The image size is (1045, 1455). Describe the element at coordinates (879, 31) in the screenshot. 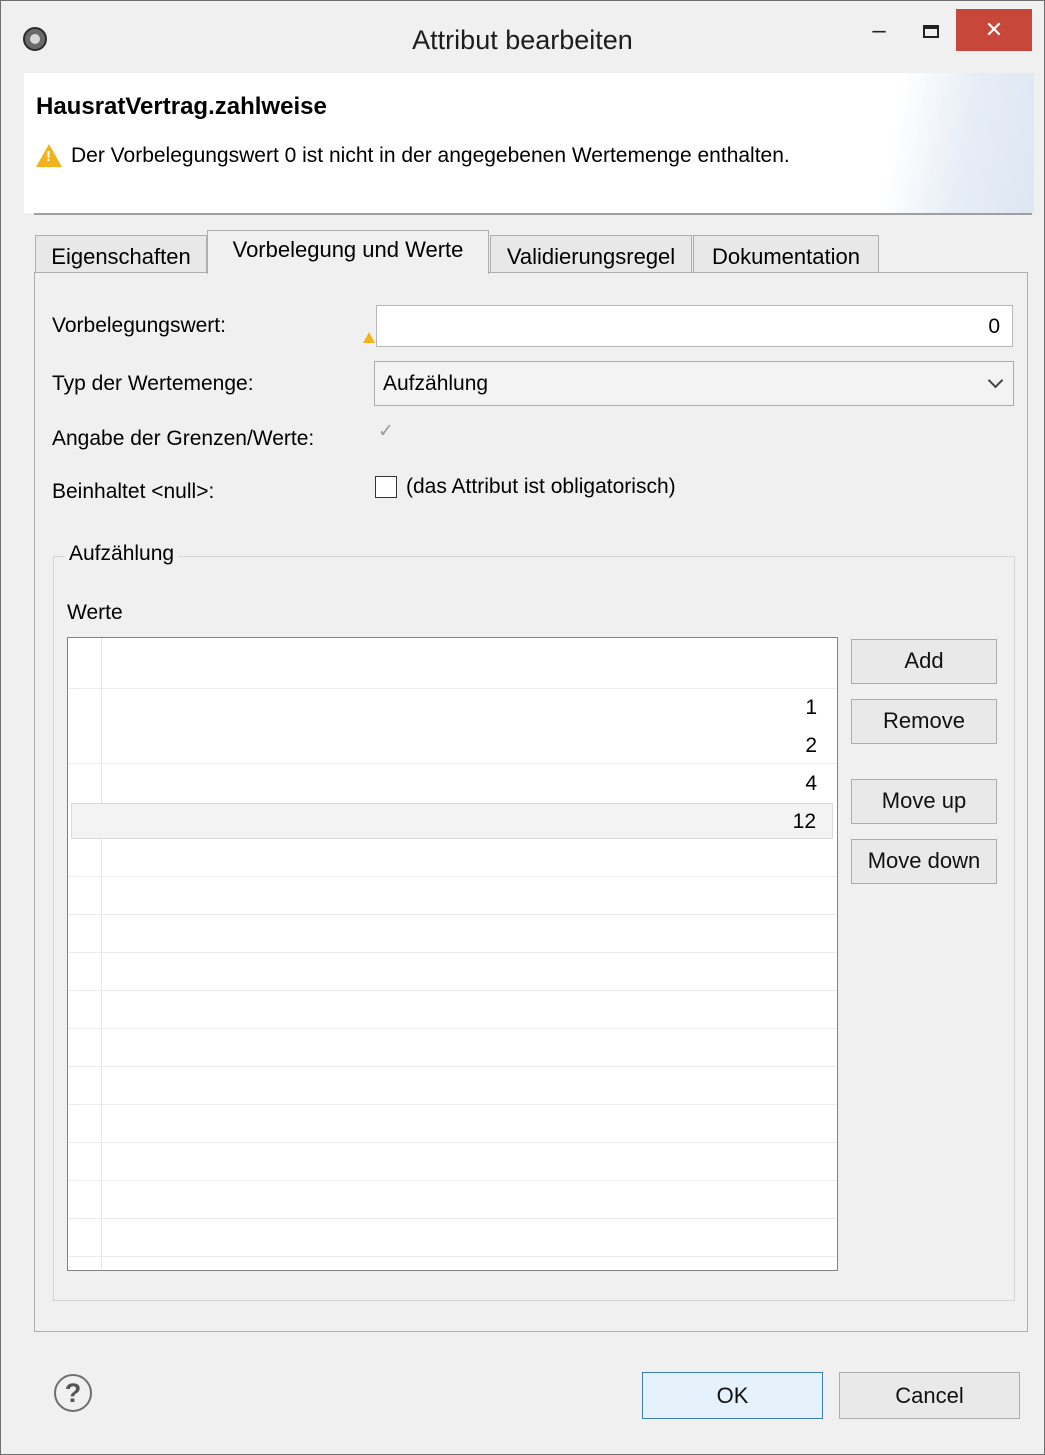

I see `minimize-button: –` at that location.